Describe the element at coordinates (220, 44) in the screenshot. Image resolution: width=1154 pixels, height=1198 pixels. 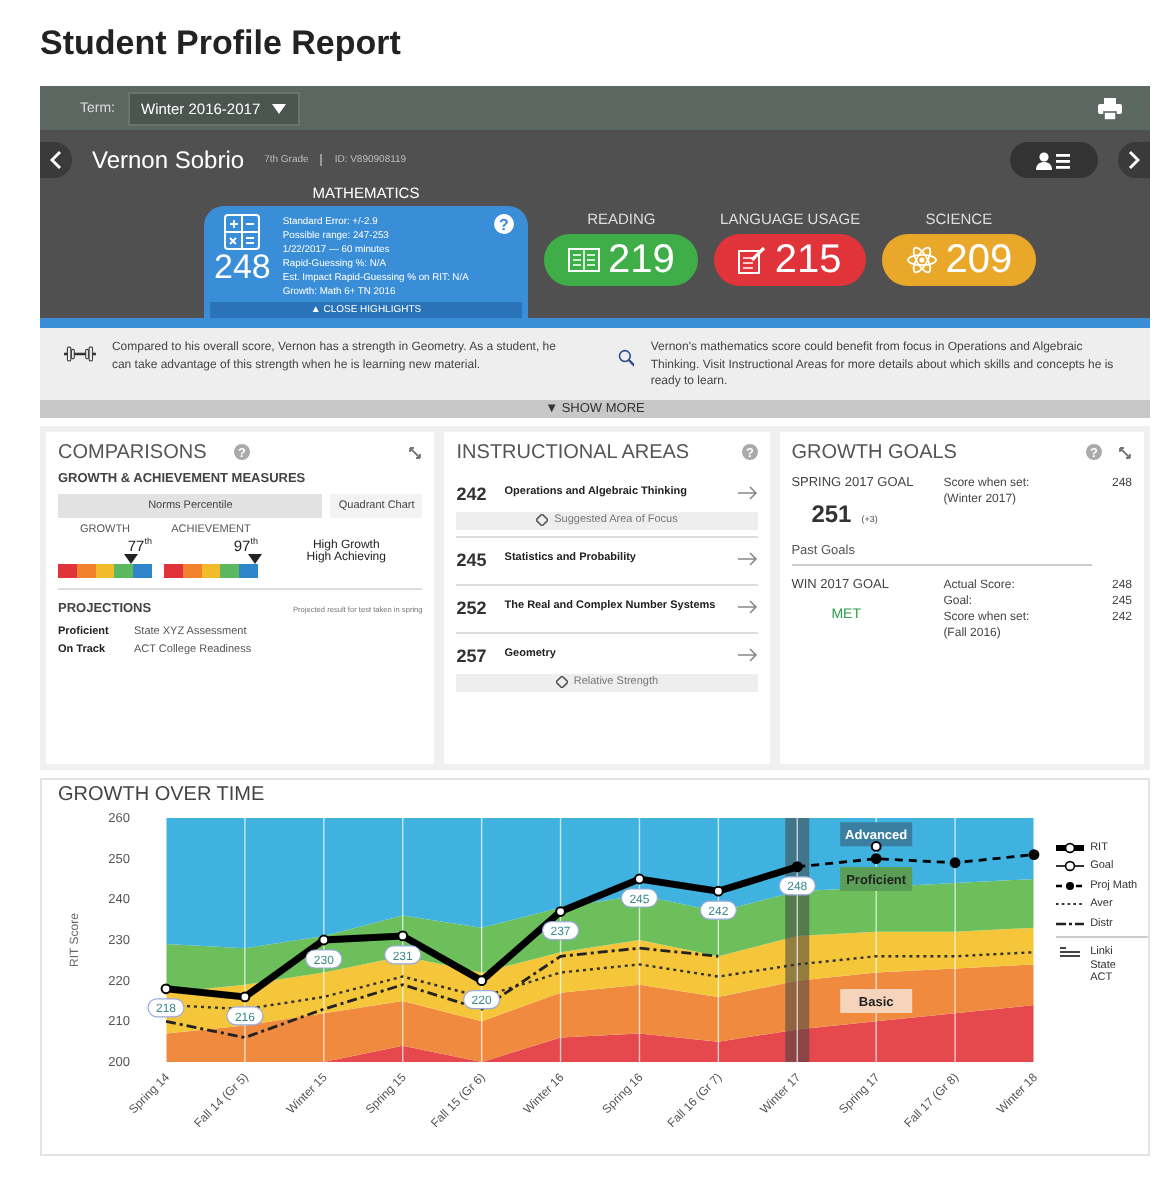
I see `page-title: Student Profile Report` at that location.